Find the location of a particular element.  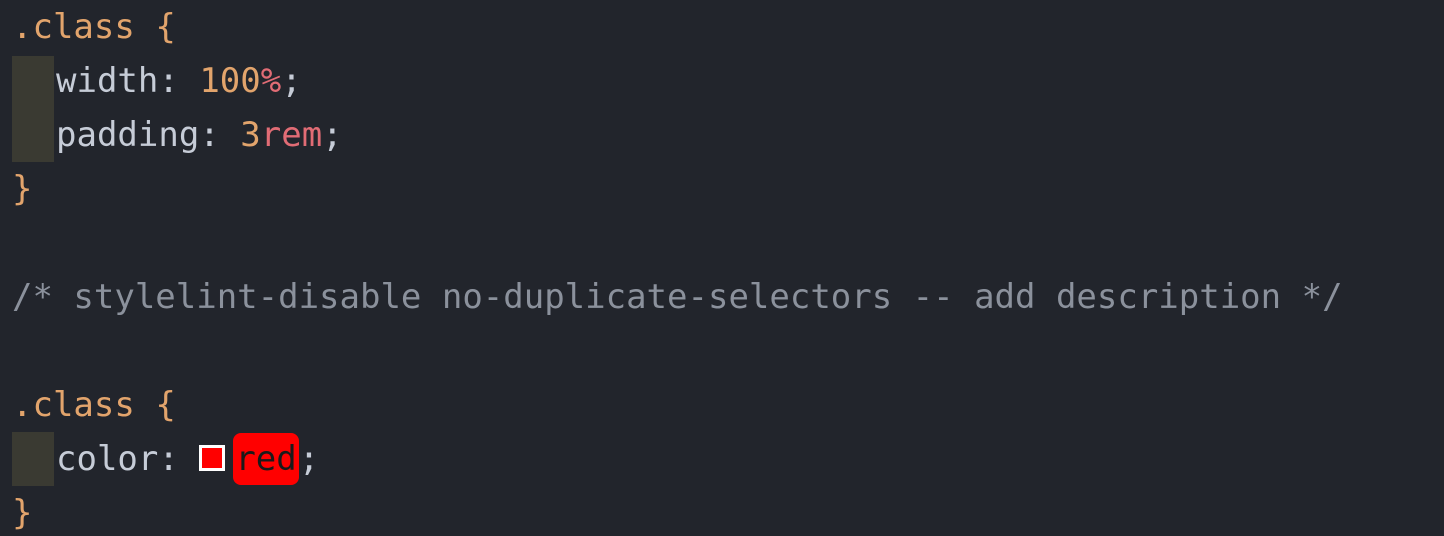

code-line-1: .class { is located at coordinates (94, 27).